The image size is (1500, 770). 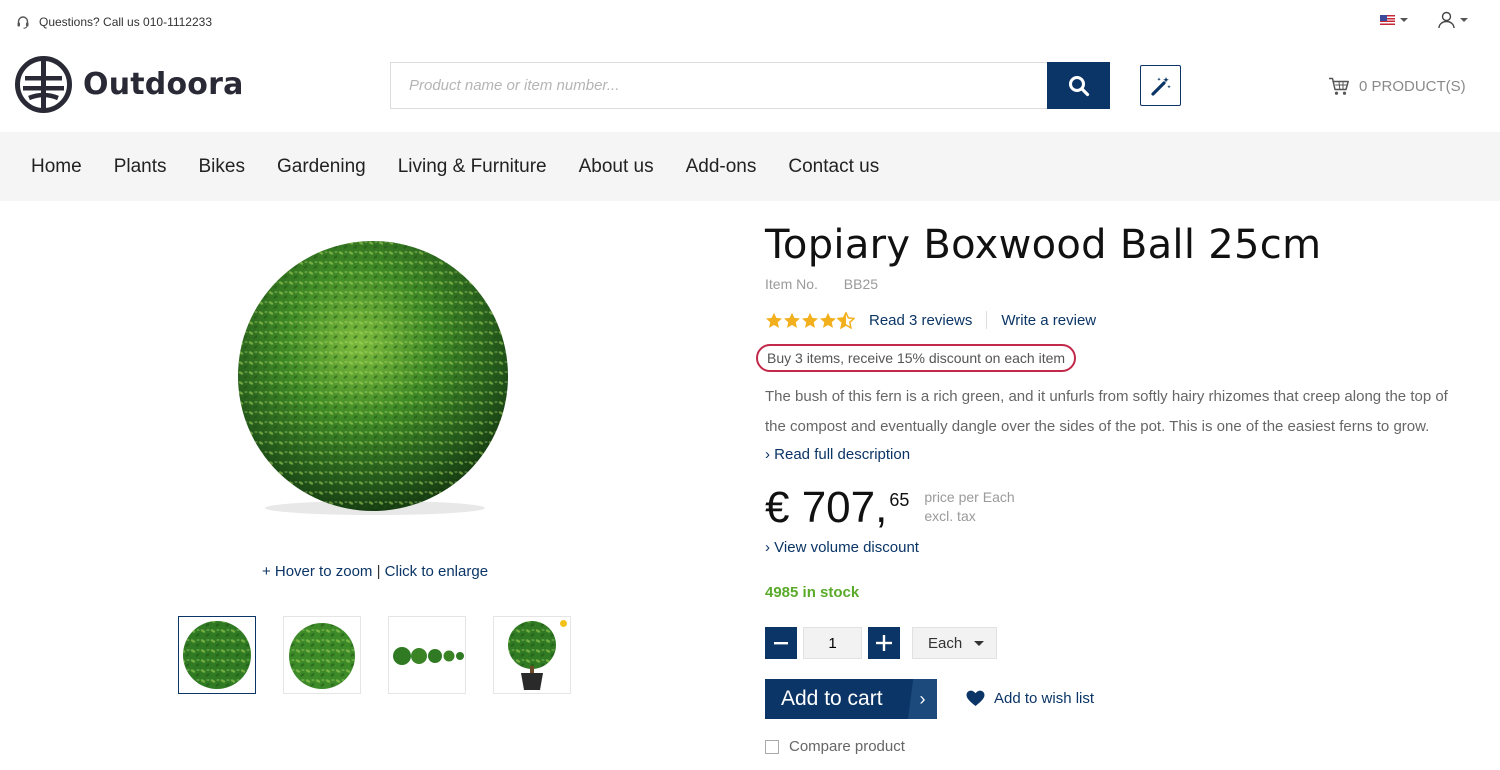 I want to click on item-number-value: BB25, so click(x=861, y=284).